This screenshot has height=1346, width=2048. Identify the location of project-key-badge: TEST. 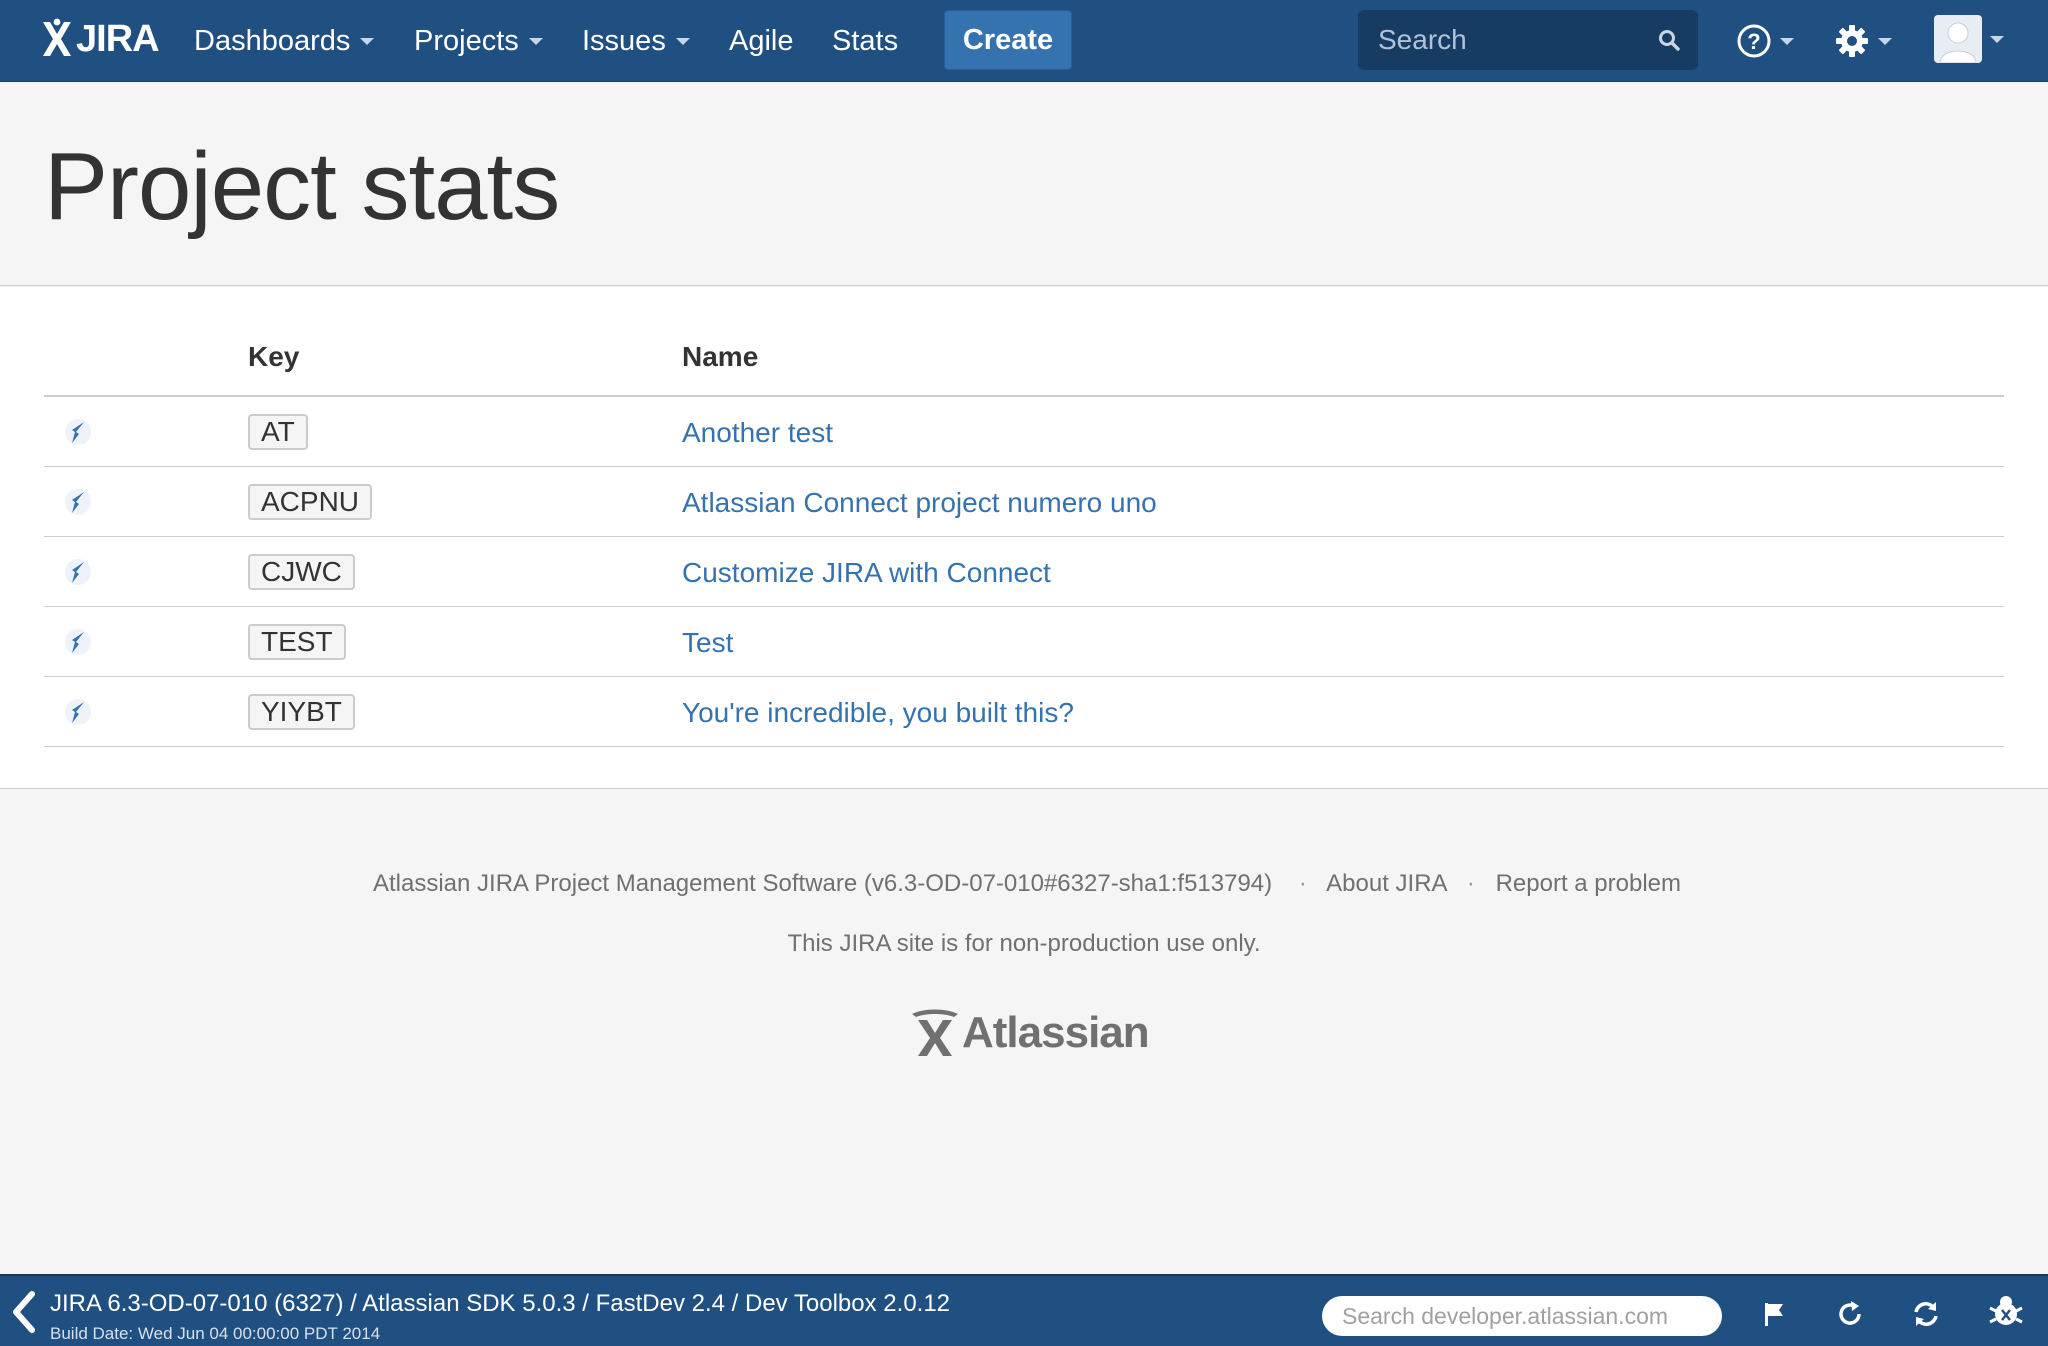
(297, 642).